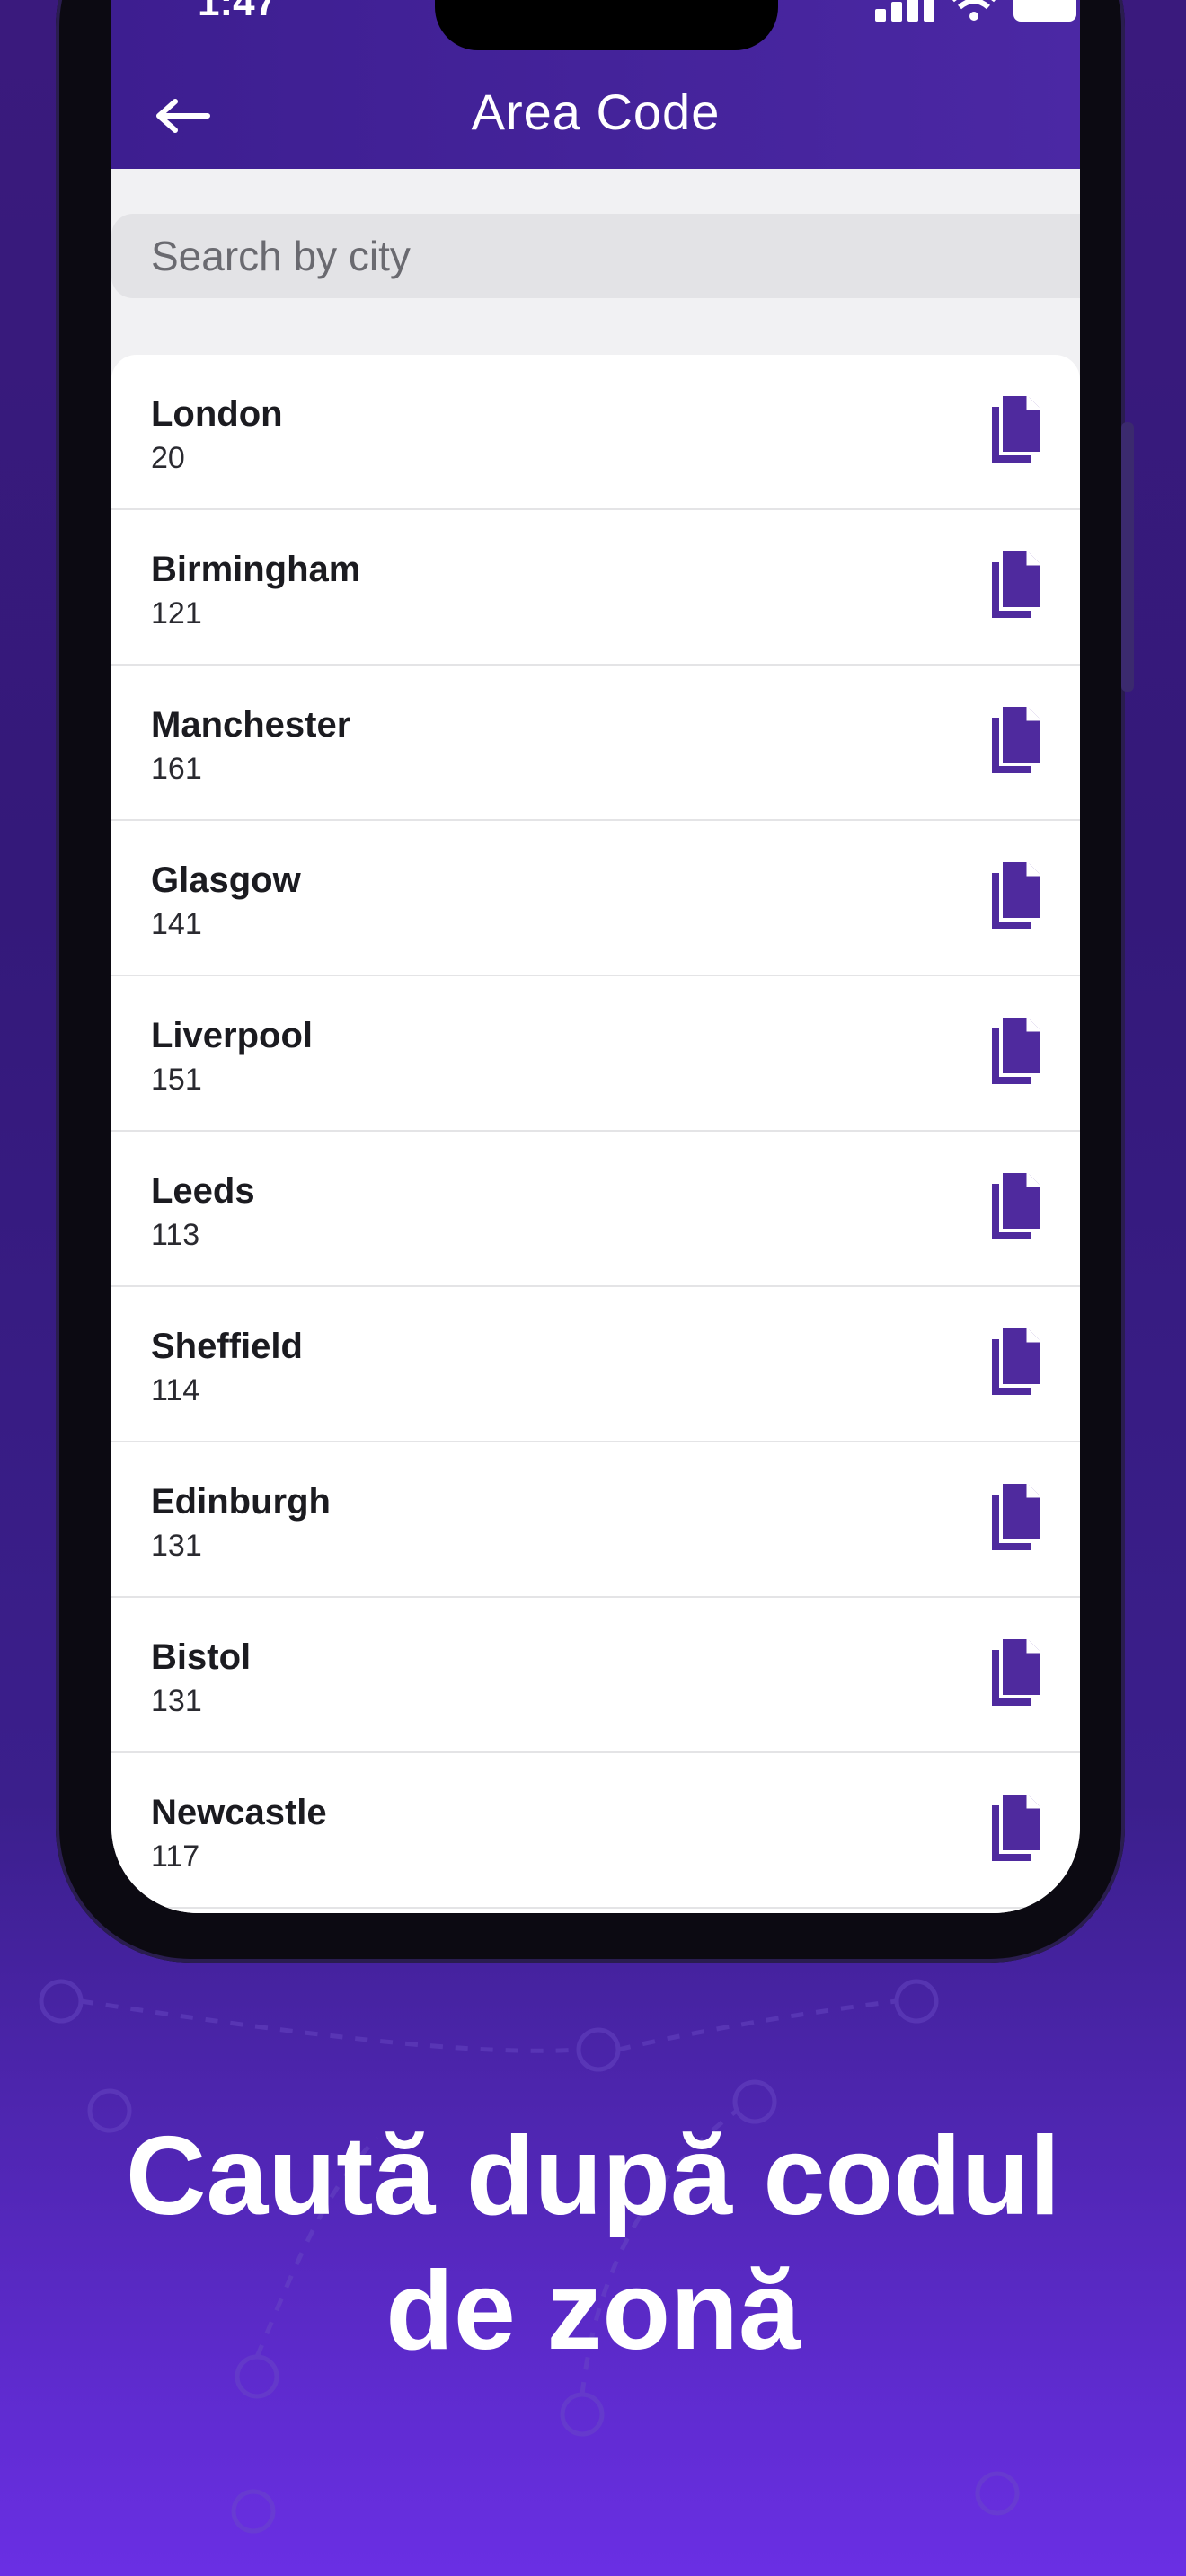  What do you see at coordinates (595, 1209) in the screenshot?
I see `list-item: Leeds 113` at bounding box center [595, 1209].